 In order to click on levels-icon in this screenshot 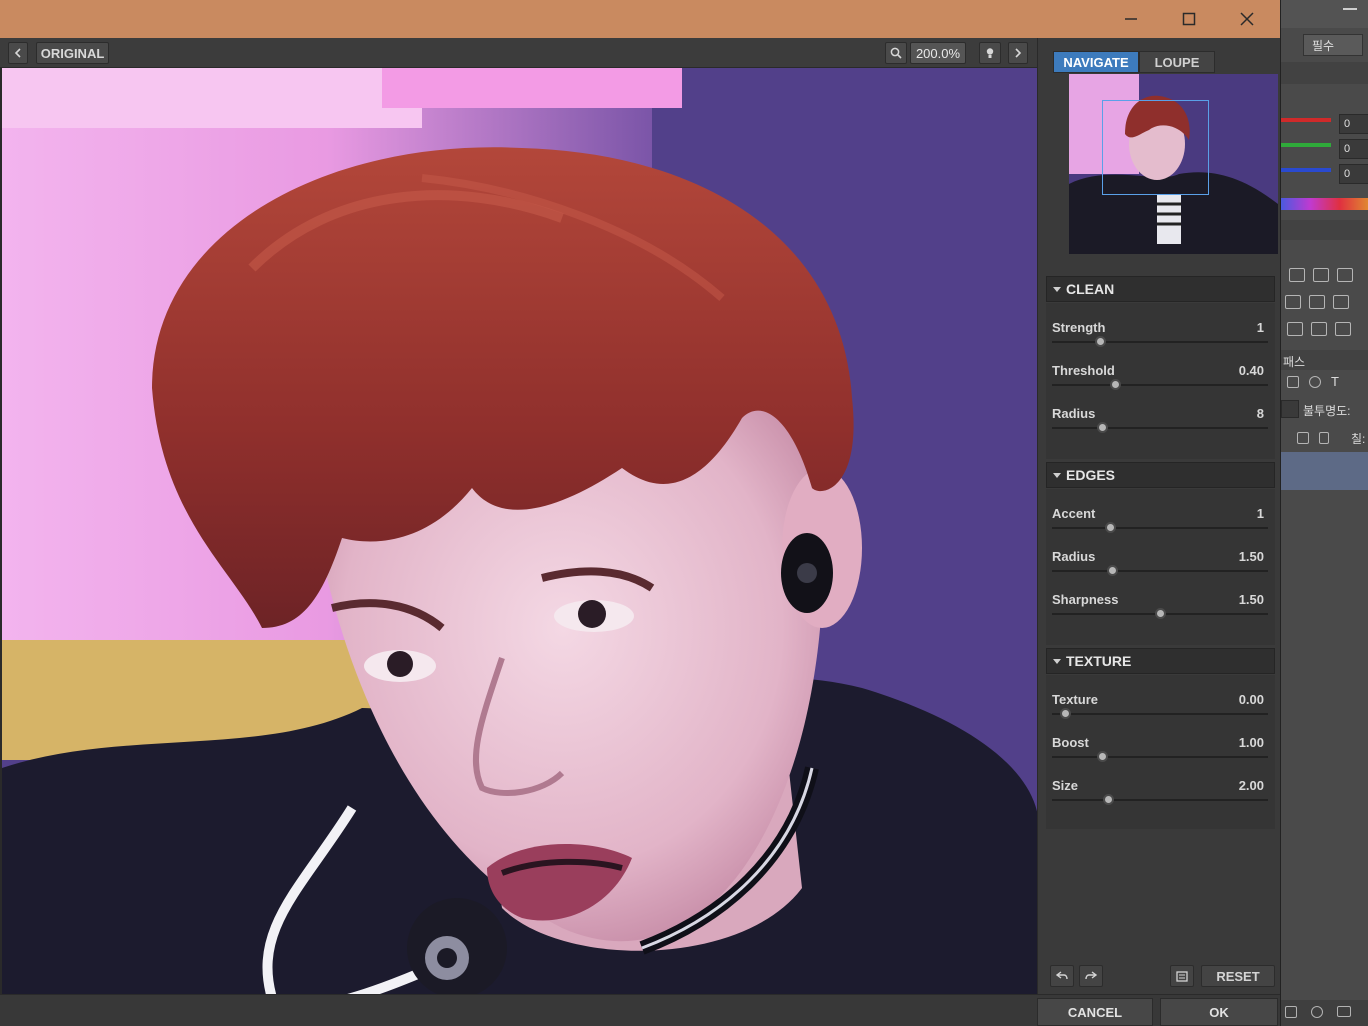, I will do `click(1297, 275)`.